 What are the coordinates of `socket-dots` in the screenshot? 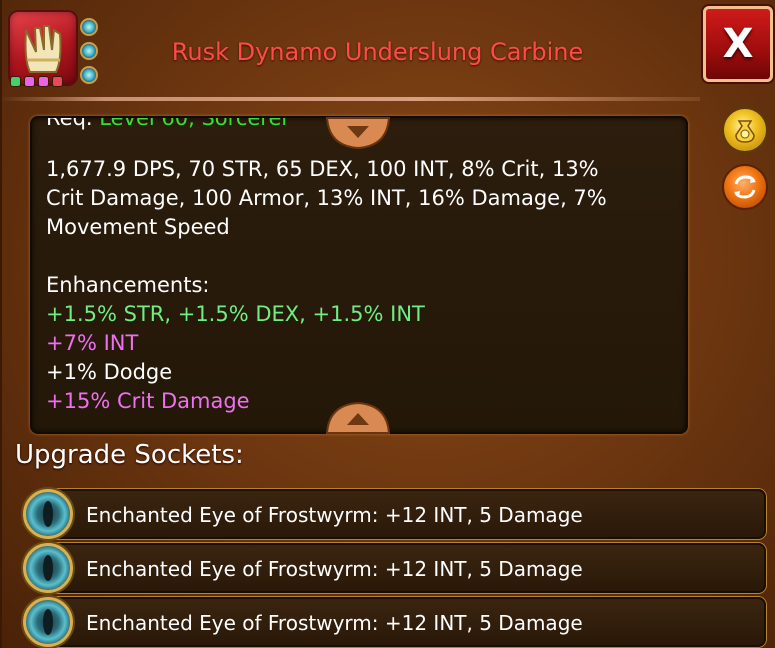 It's located at (36, 82).